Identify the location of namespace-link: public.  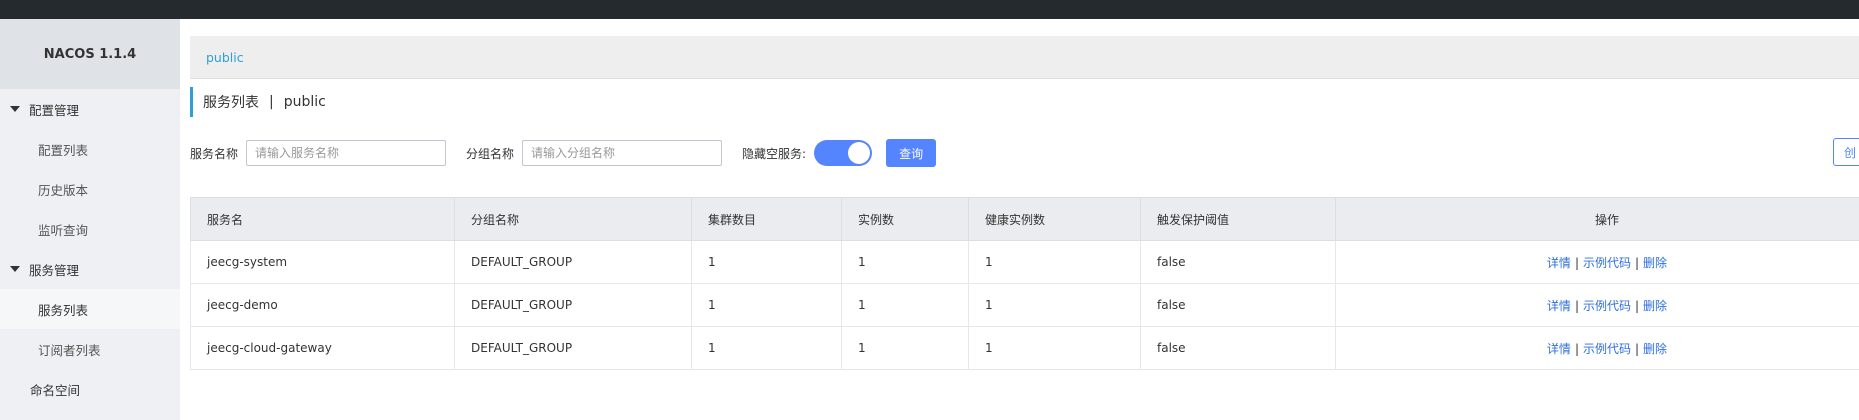
(225, 57).